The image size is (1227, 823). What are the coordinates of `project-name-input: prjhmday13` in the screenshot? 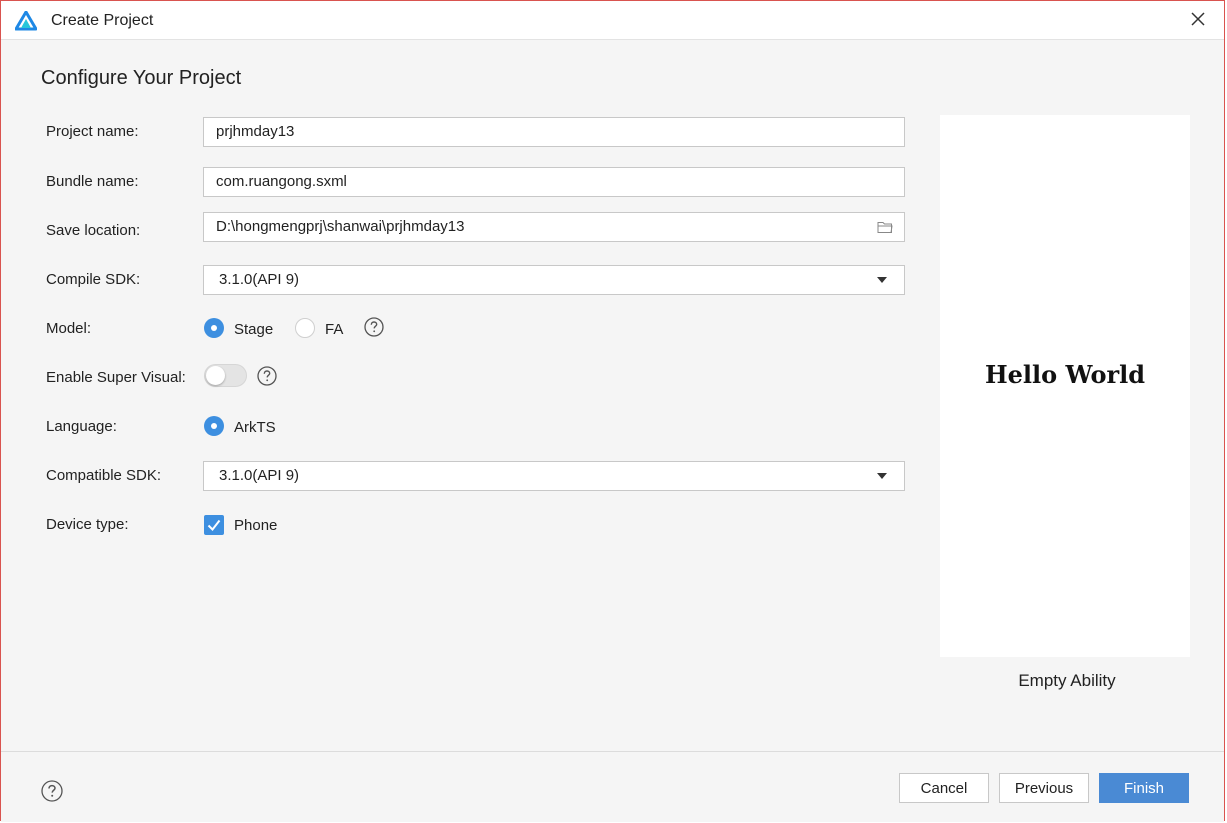 It's located at (554, 132).